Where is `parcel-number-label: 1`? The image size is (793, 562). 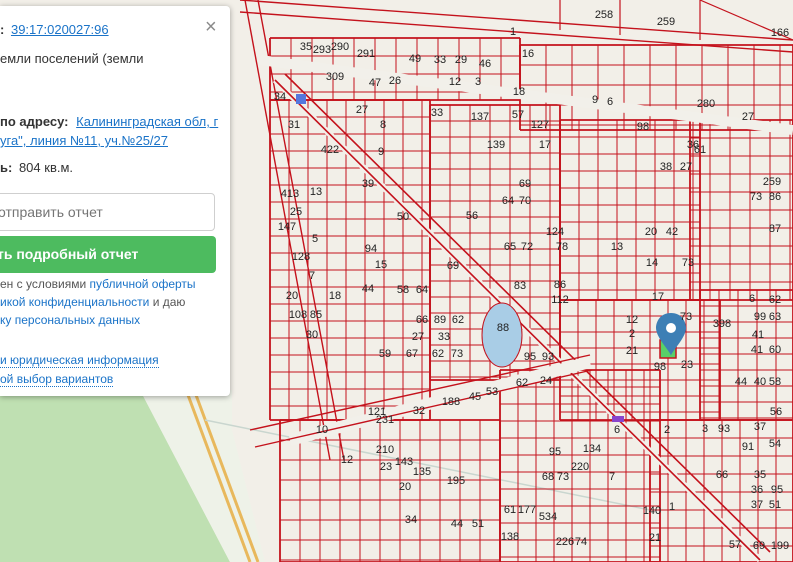 parcel-number-label: 1 is located at coordinates (672, 507).